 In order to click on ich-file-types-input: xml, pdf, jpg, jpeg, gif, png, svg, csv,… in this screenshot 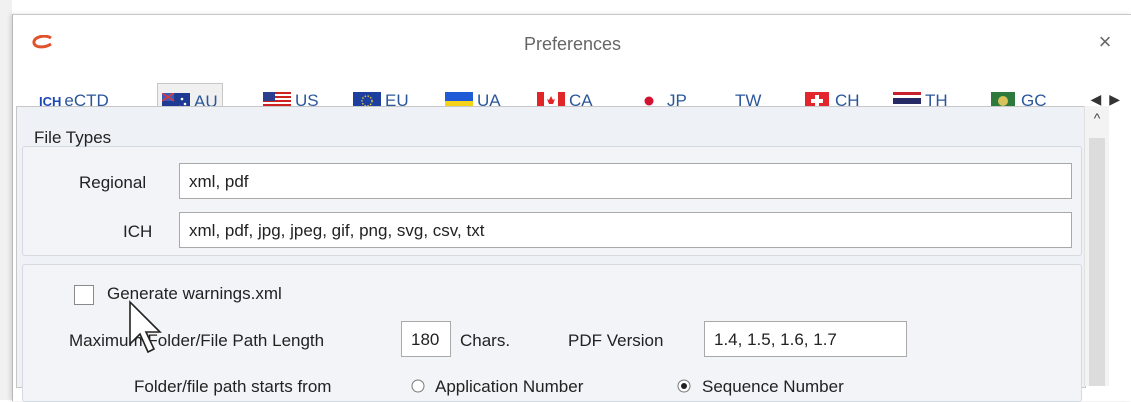, I will do `click(625, 230)`.